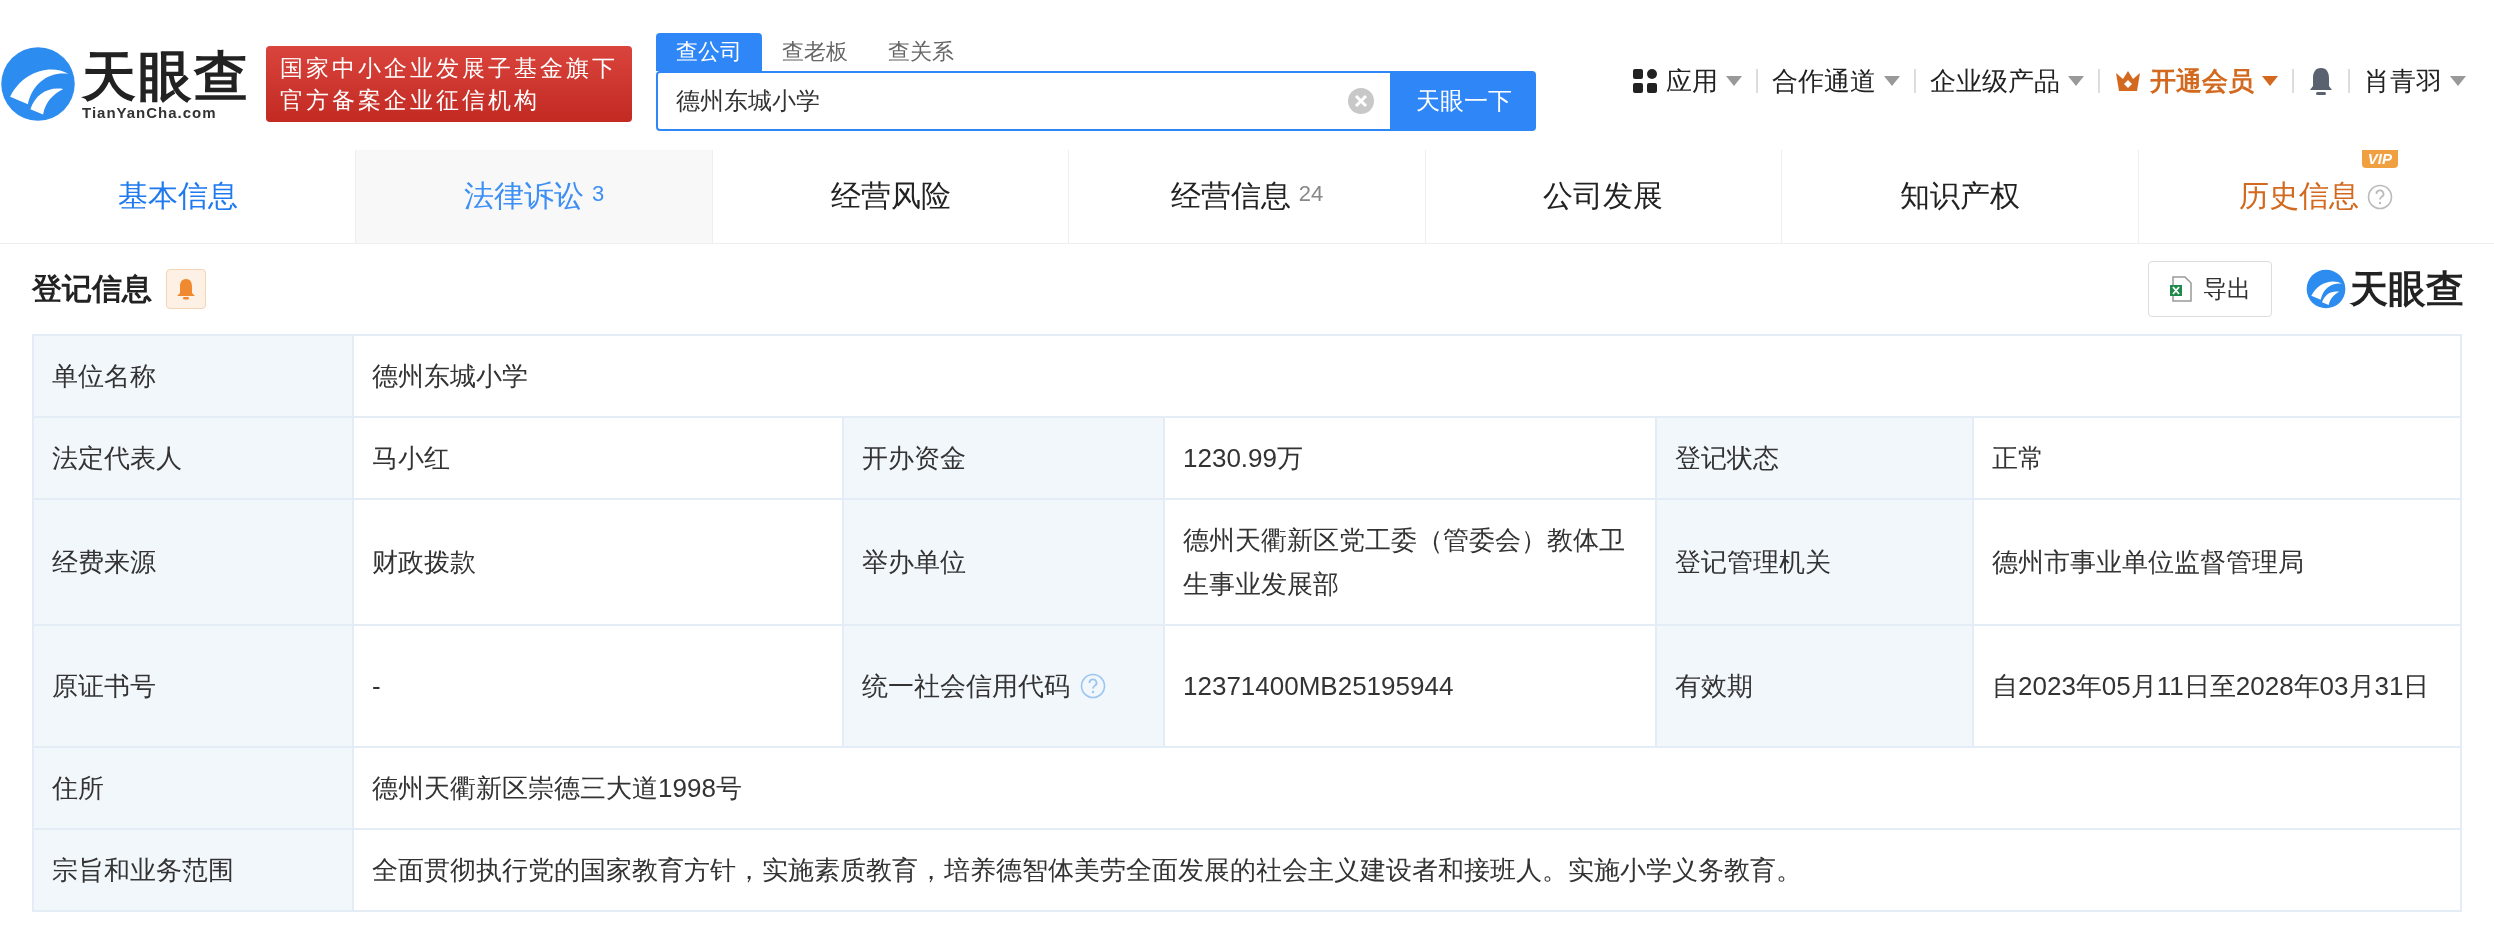 Image resolution: width=2494 pixels, height=942 pixels. Describe the element at coordinates (166, 75) in the screenshot. I see `logo-text: 天眼查` at that location.